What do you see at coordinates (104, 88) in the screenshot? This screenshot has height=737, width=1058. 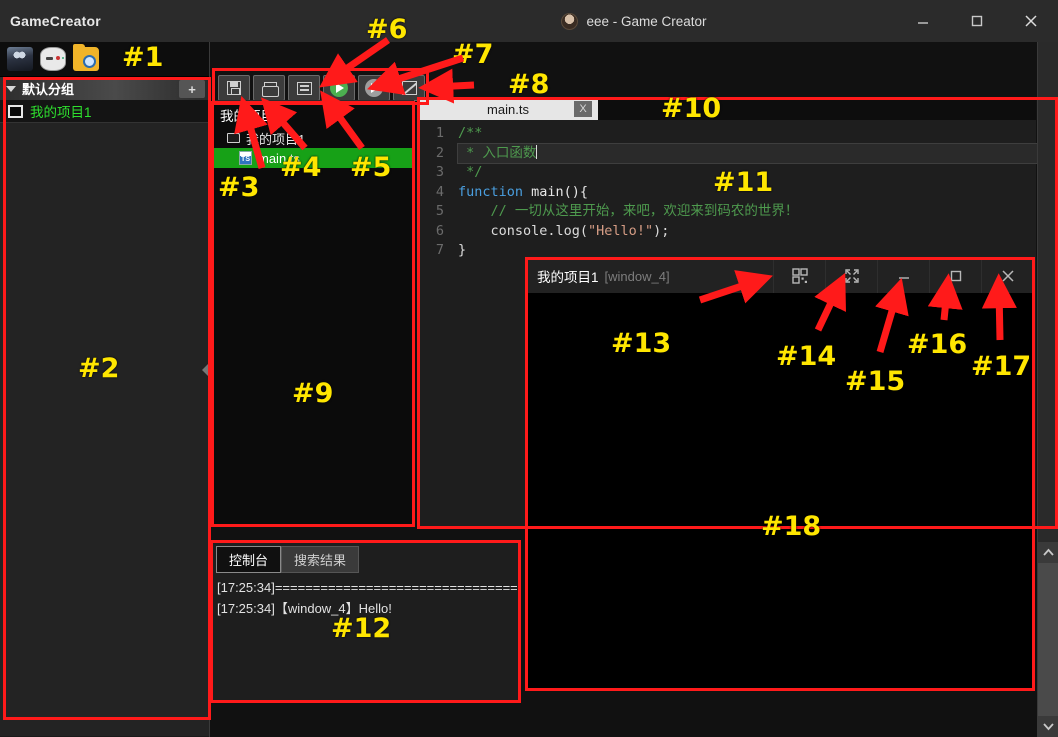 I see `sidebar-group-header: 默认分组 +` at bounding box center [104, 88].